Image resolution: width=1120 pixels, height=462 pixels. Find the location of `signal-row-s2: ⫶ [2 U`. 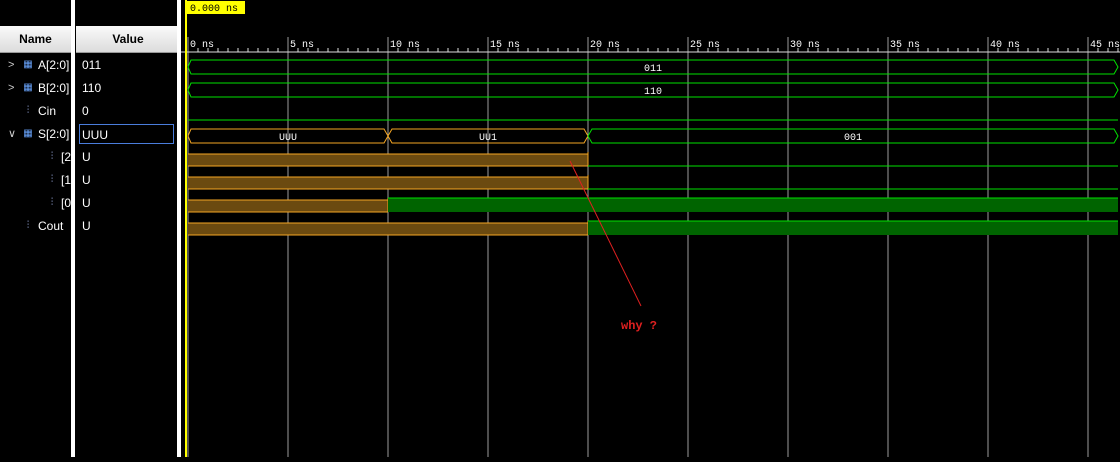

signal-row-s2: ⫶ [2 U is located at coordinates (90, 157).